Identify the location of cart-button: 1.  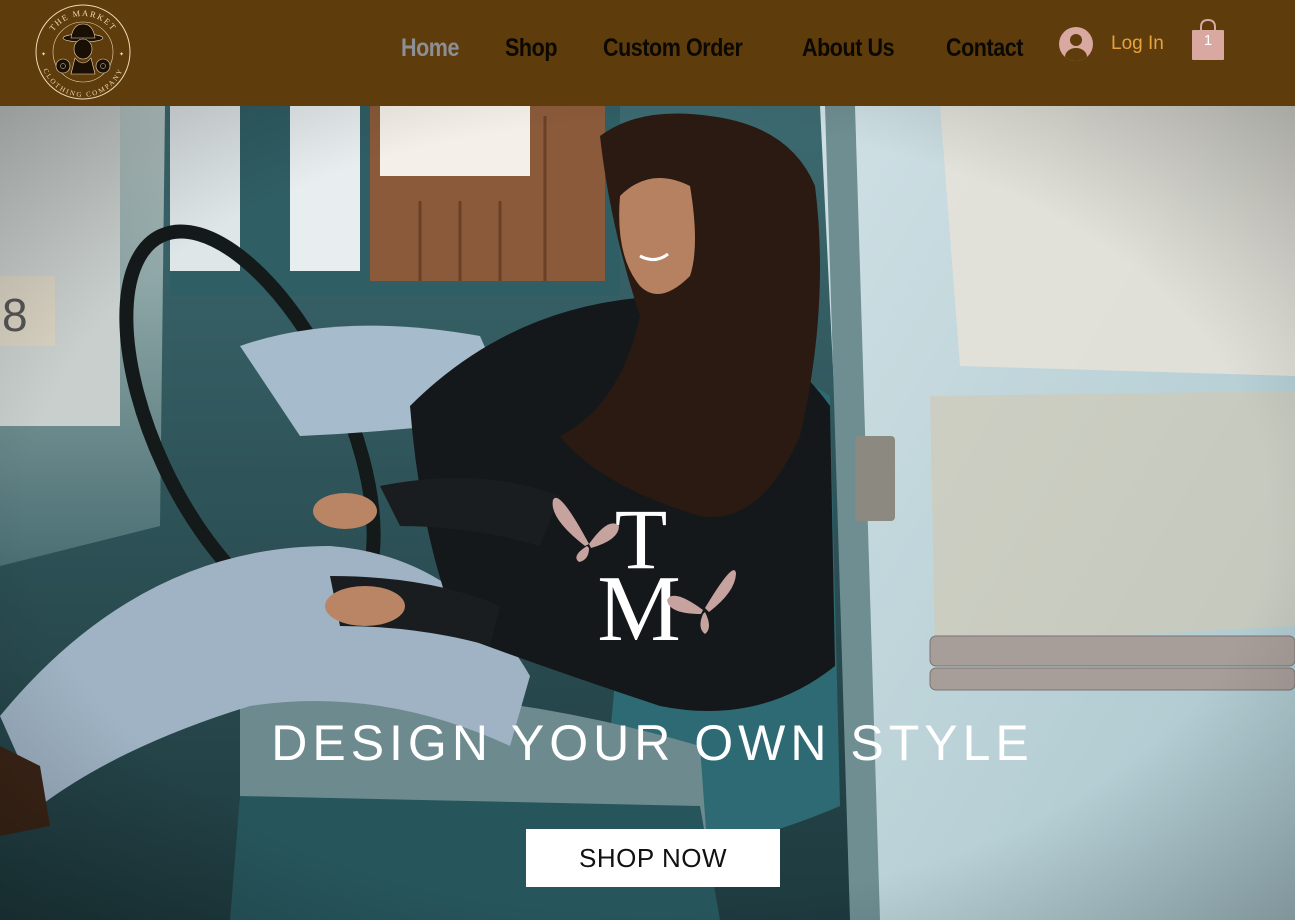
(1208, 40).